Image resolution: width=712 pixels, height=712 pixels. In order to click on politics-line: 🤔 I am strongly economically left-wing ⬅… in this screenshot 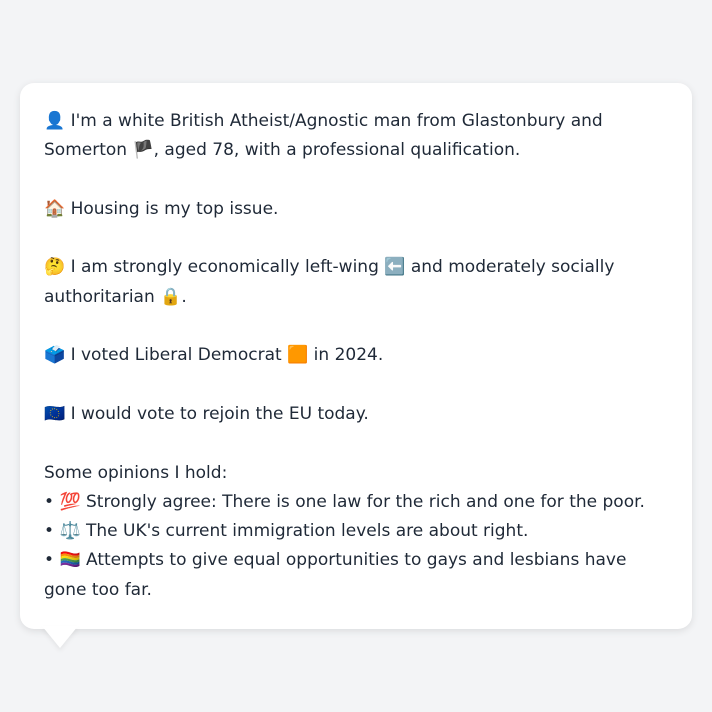, I will do `click(356, 282)`.